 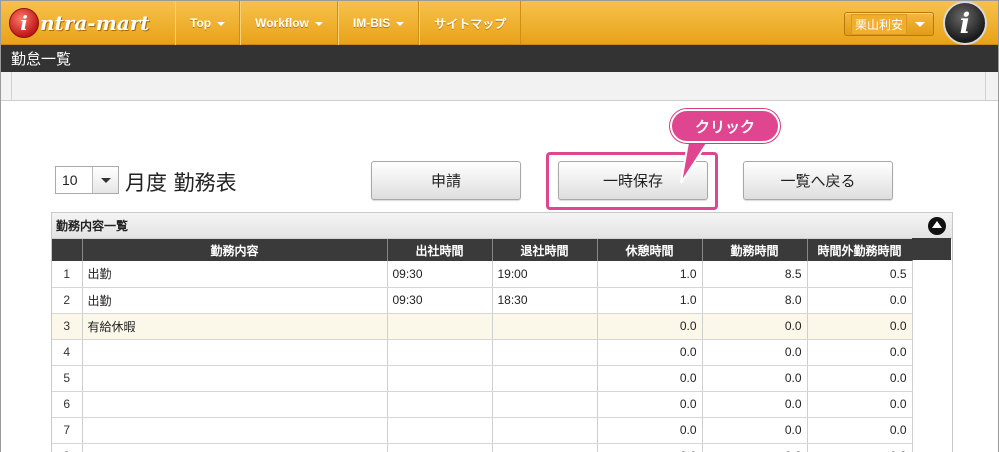 I want to click on panel-header: 勤務内容一覧, so click(x=502, y=226).